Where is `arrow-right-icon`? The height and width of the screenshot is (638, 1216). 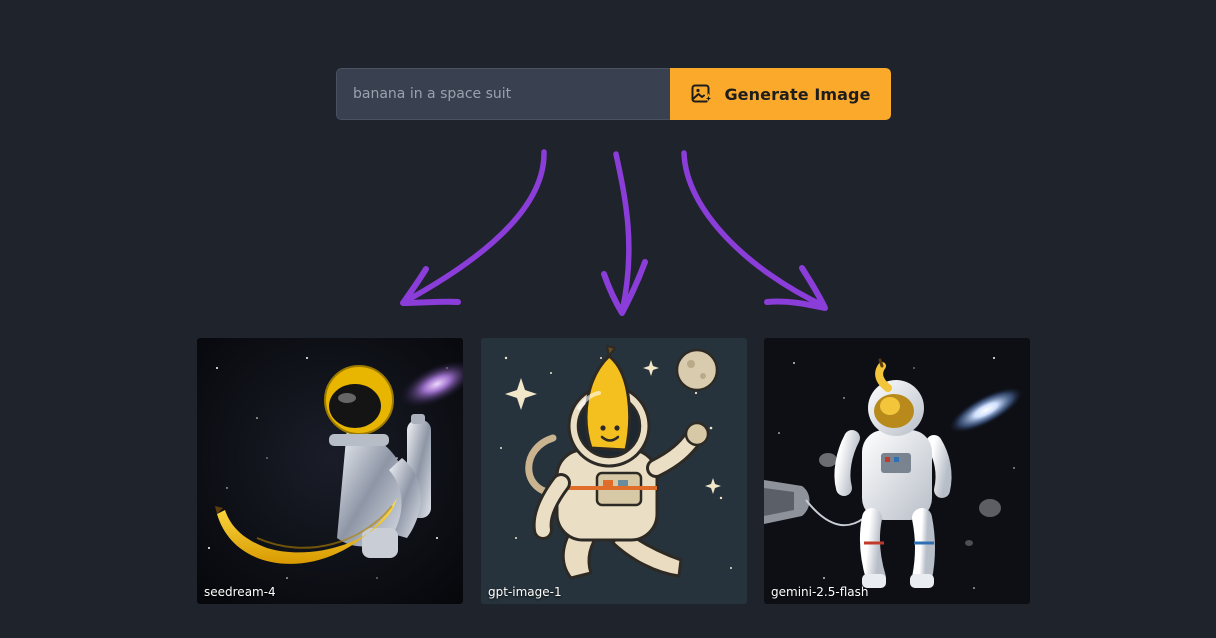
arrow-right-icon is located at coordinates (754, 230).